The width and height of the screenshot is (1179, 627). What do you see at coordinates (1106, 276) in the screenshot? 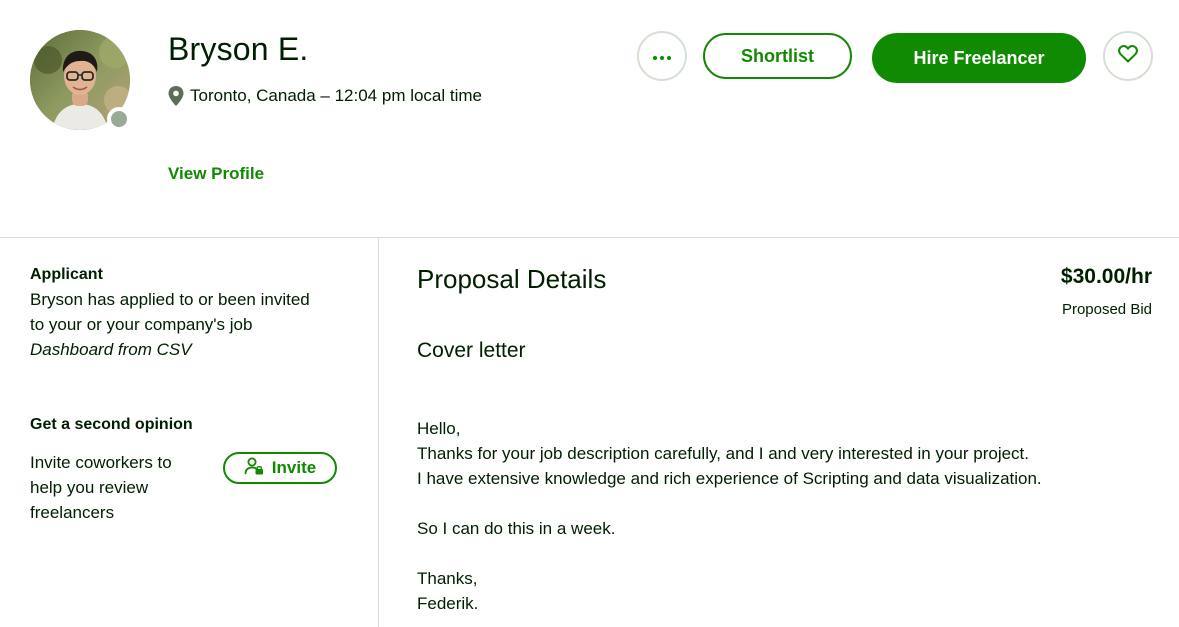
I see `proposed-bid-amount: $30.00/hr` at bounding box center [1106, 276].